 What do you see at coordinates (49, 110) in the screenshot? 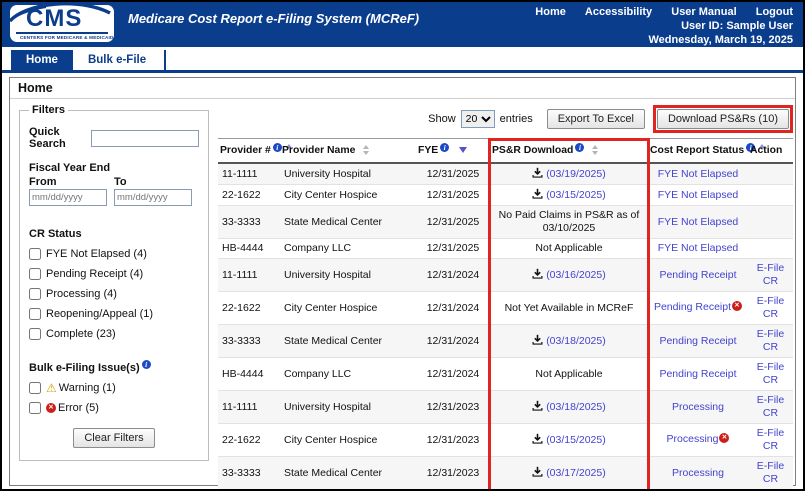
I see `filters-legend: Filters` at bounding box center [49, 110].